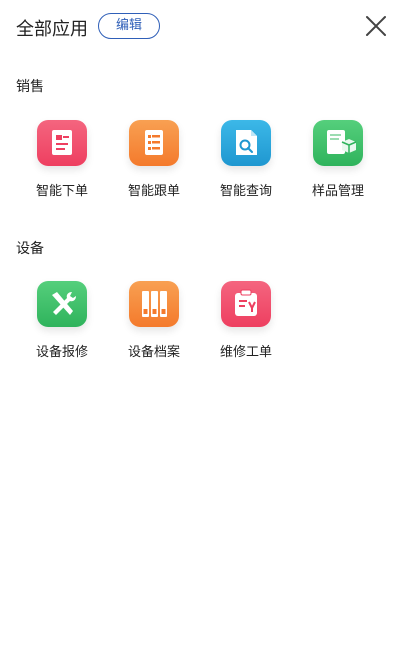 This screenshot has height=660, width=400. I want to click on app-item-smart-order: 智能下单, so click(62, 165).